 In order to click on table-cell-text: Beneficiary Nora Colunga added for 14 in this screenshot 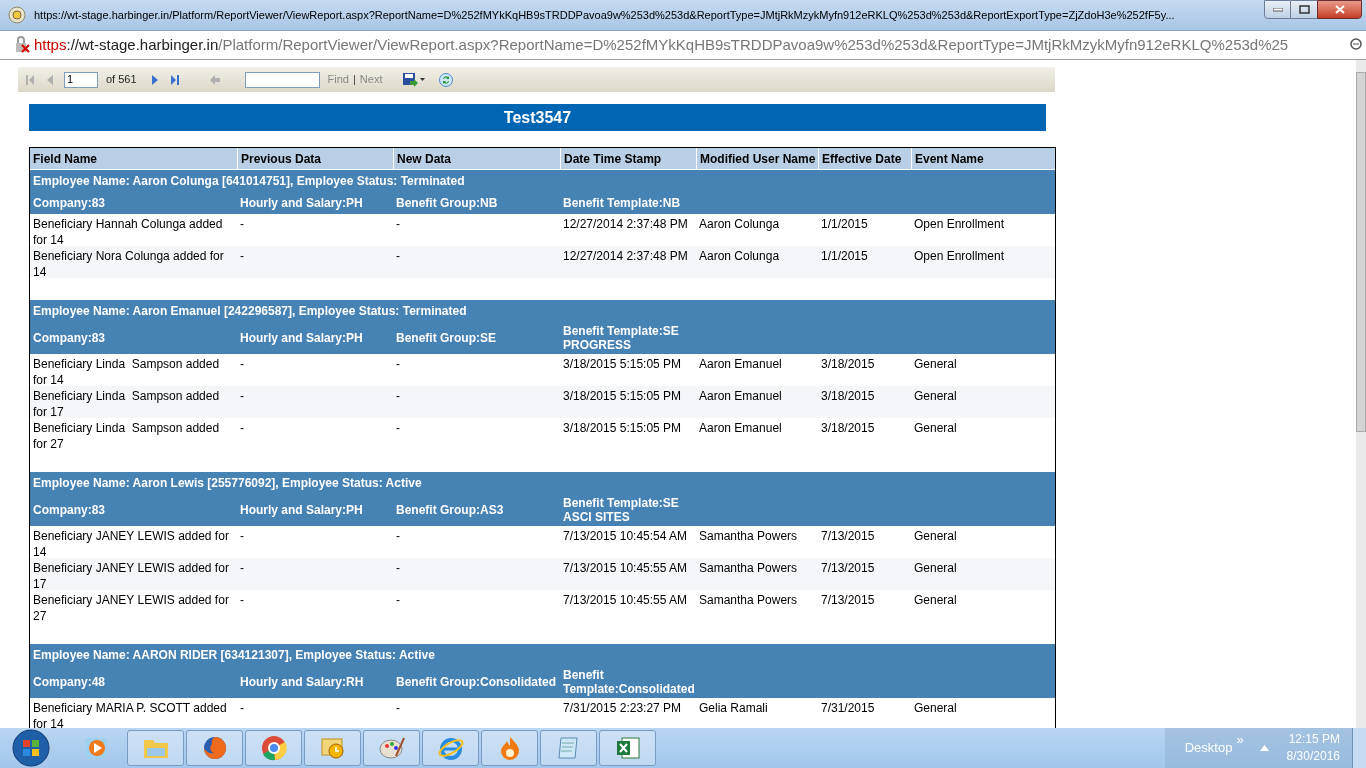, I will do `click(128, 264)`.